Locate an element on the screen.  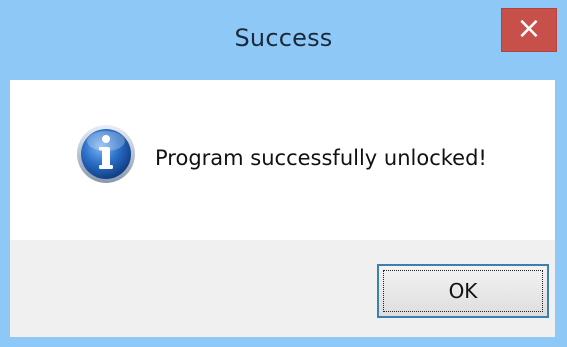
ok-button: OK is located at coordinates (463, 291).